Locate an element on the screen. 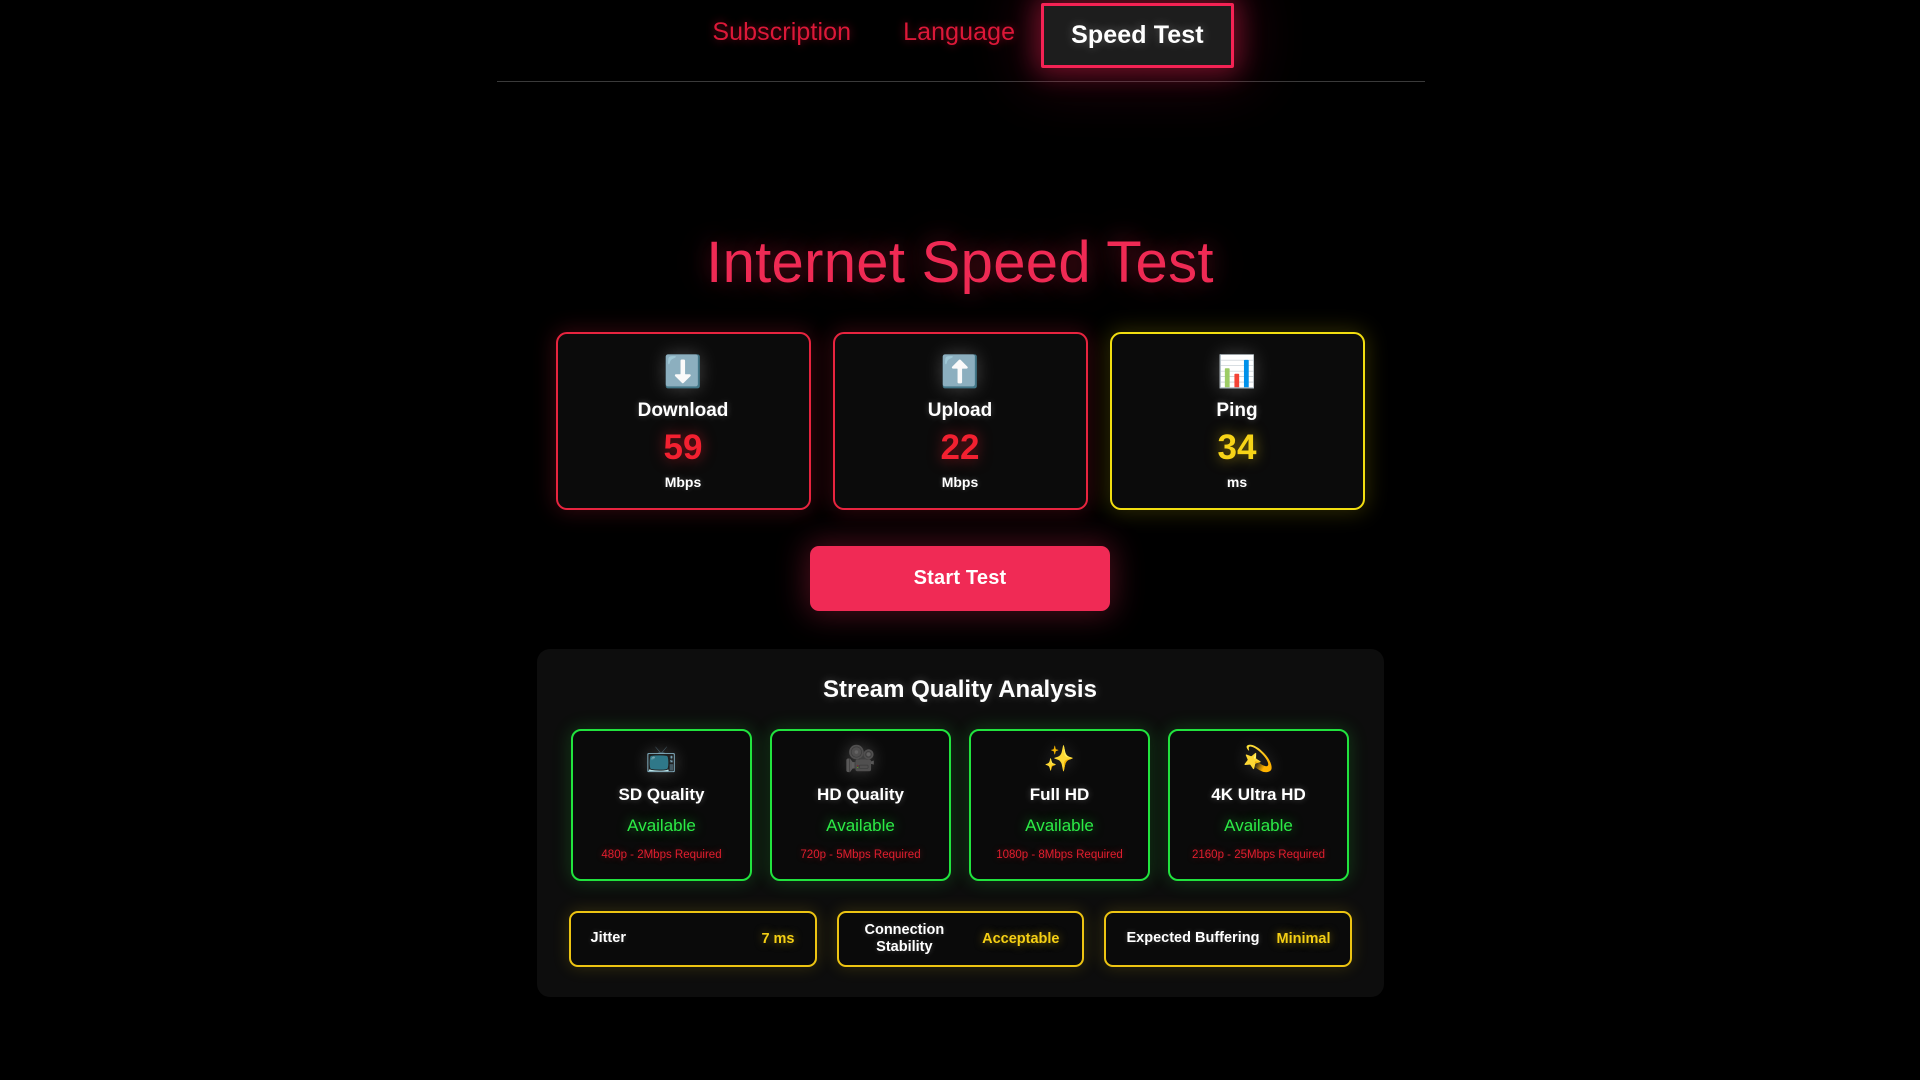 The height and width of the screenshot is (1080, 1920). stat-expected-buffering: Expected Buffering Minimal is located at coordinates (1227, 939).